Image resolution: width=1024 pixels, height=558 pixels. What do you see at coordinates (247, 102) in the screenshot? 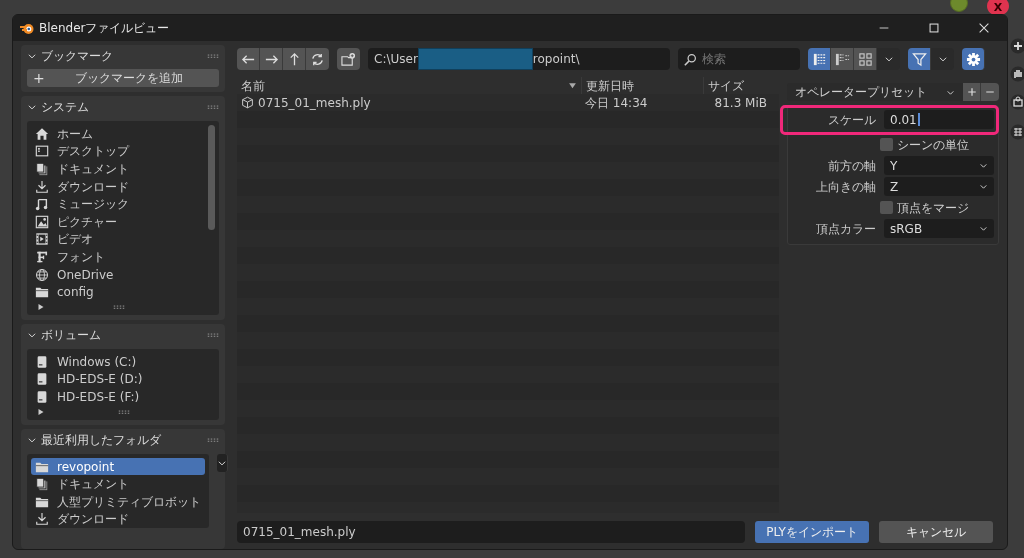
I see `cube-icon` at bounding box center [247, 102].